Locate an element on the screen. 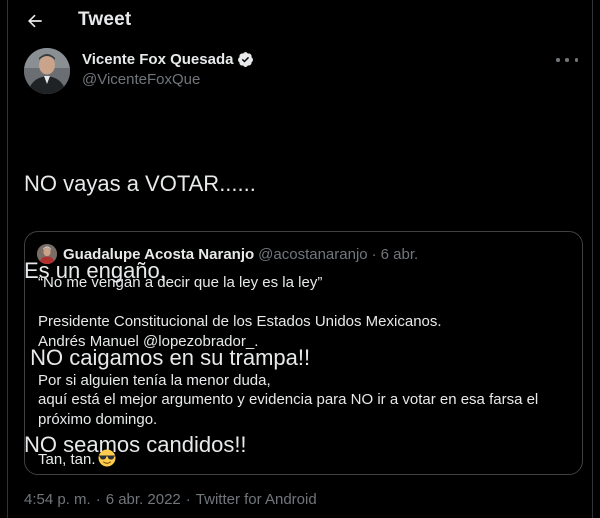 The image size is (600, 518). author-name-row: Vicente Fox Quesada is located at coordinates (168, 59).